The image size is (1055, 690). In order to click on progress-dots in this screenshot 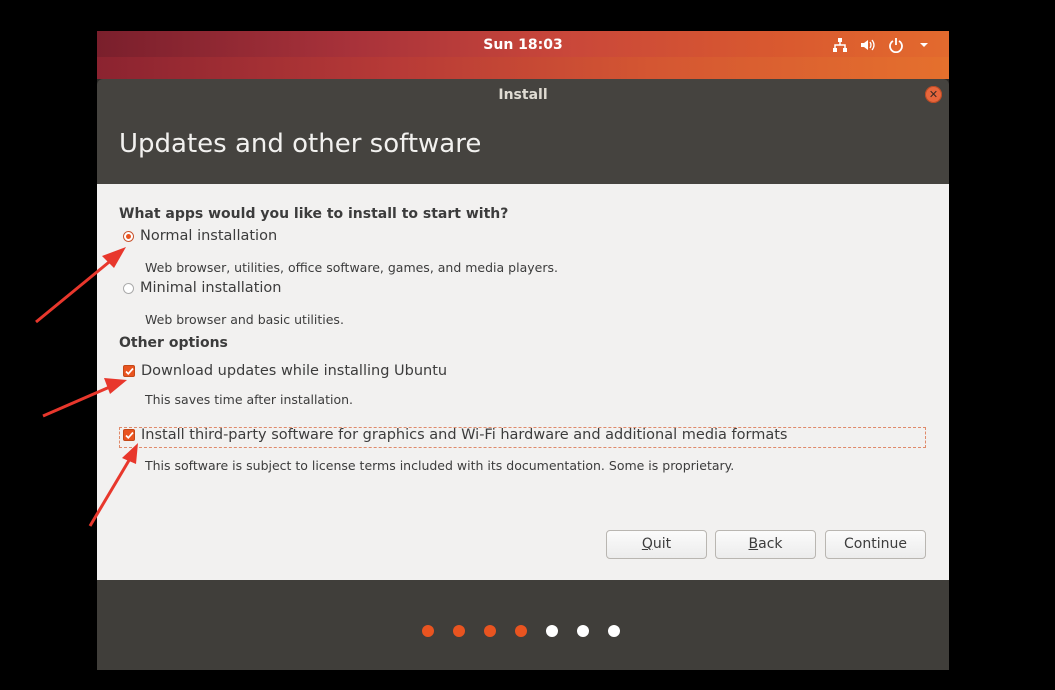, I will do `click(521, 631)`.